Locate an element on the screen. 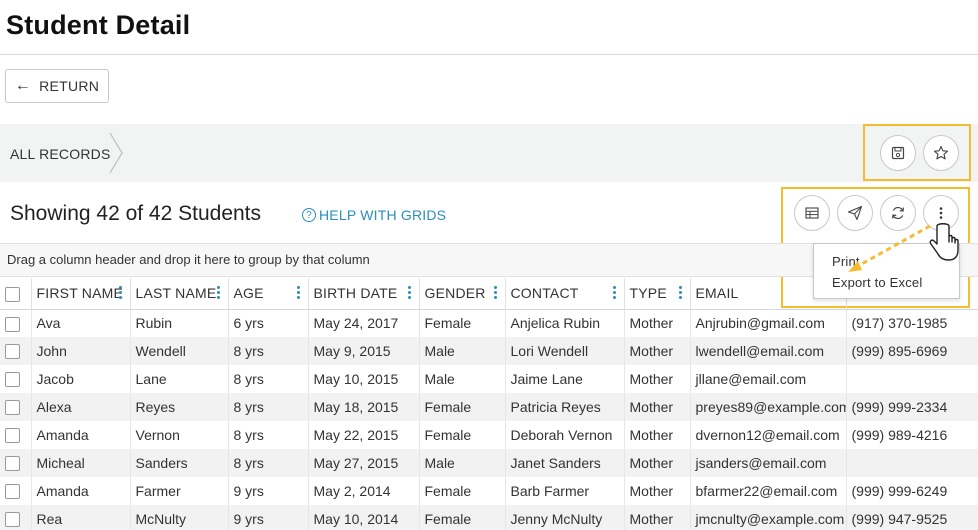 The height and width of the screenshot is (530, 978). menu-item-print: Print is located at coordinates (886, 261).